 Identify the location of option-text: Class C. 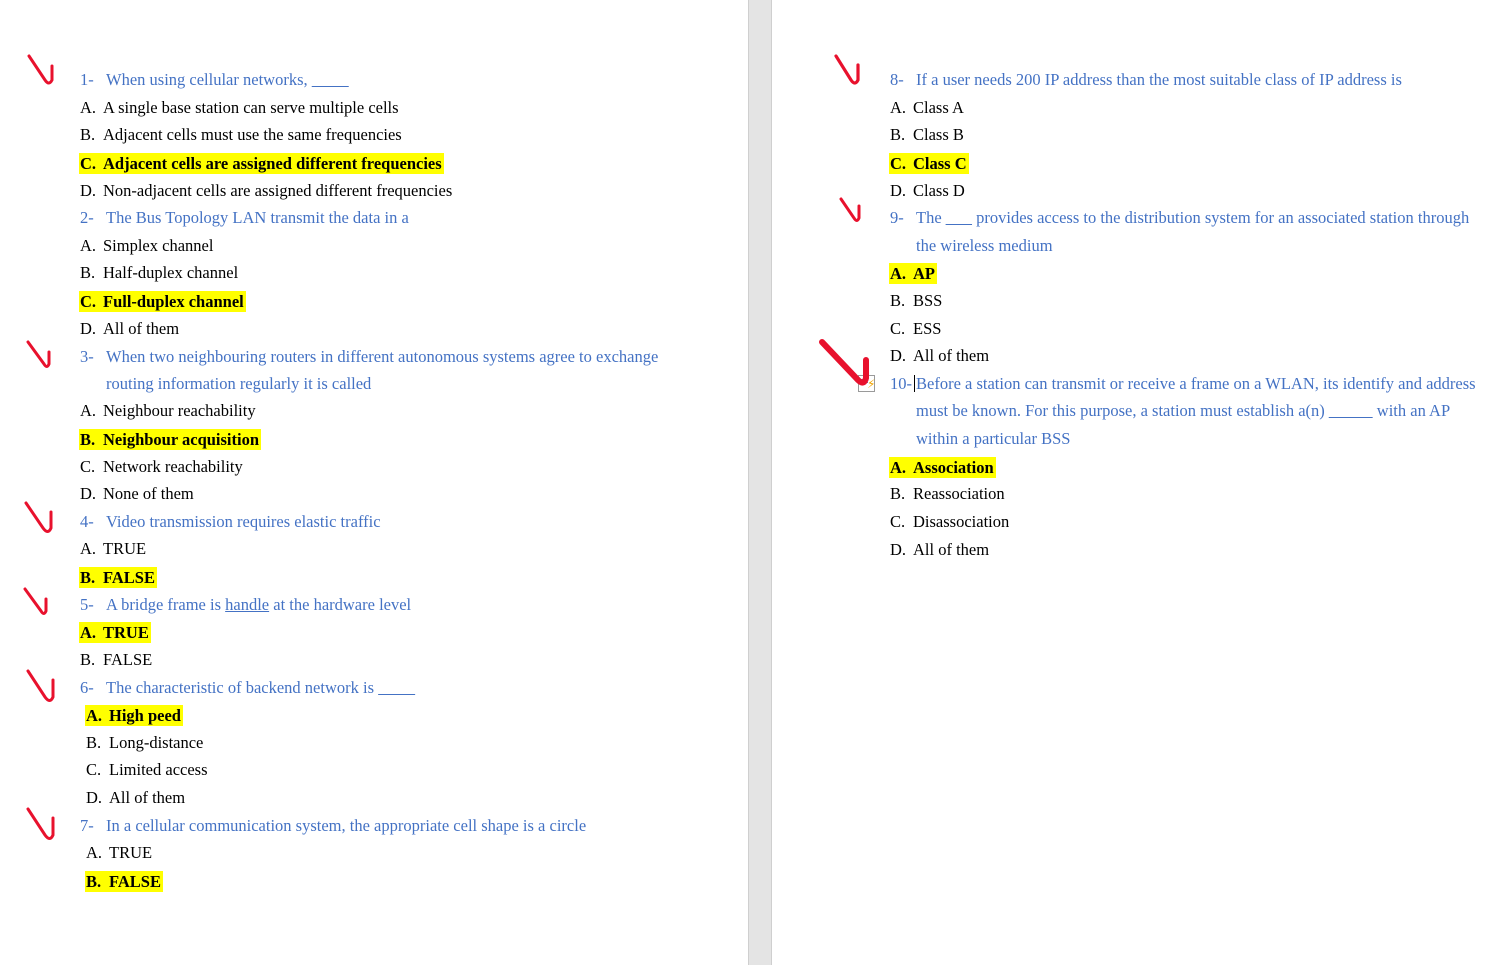
(940, 163).